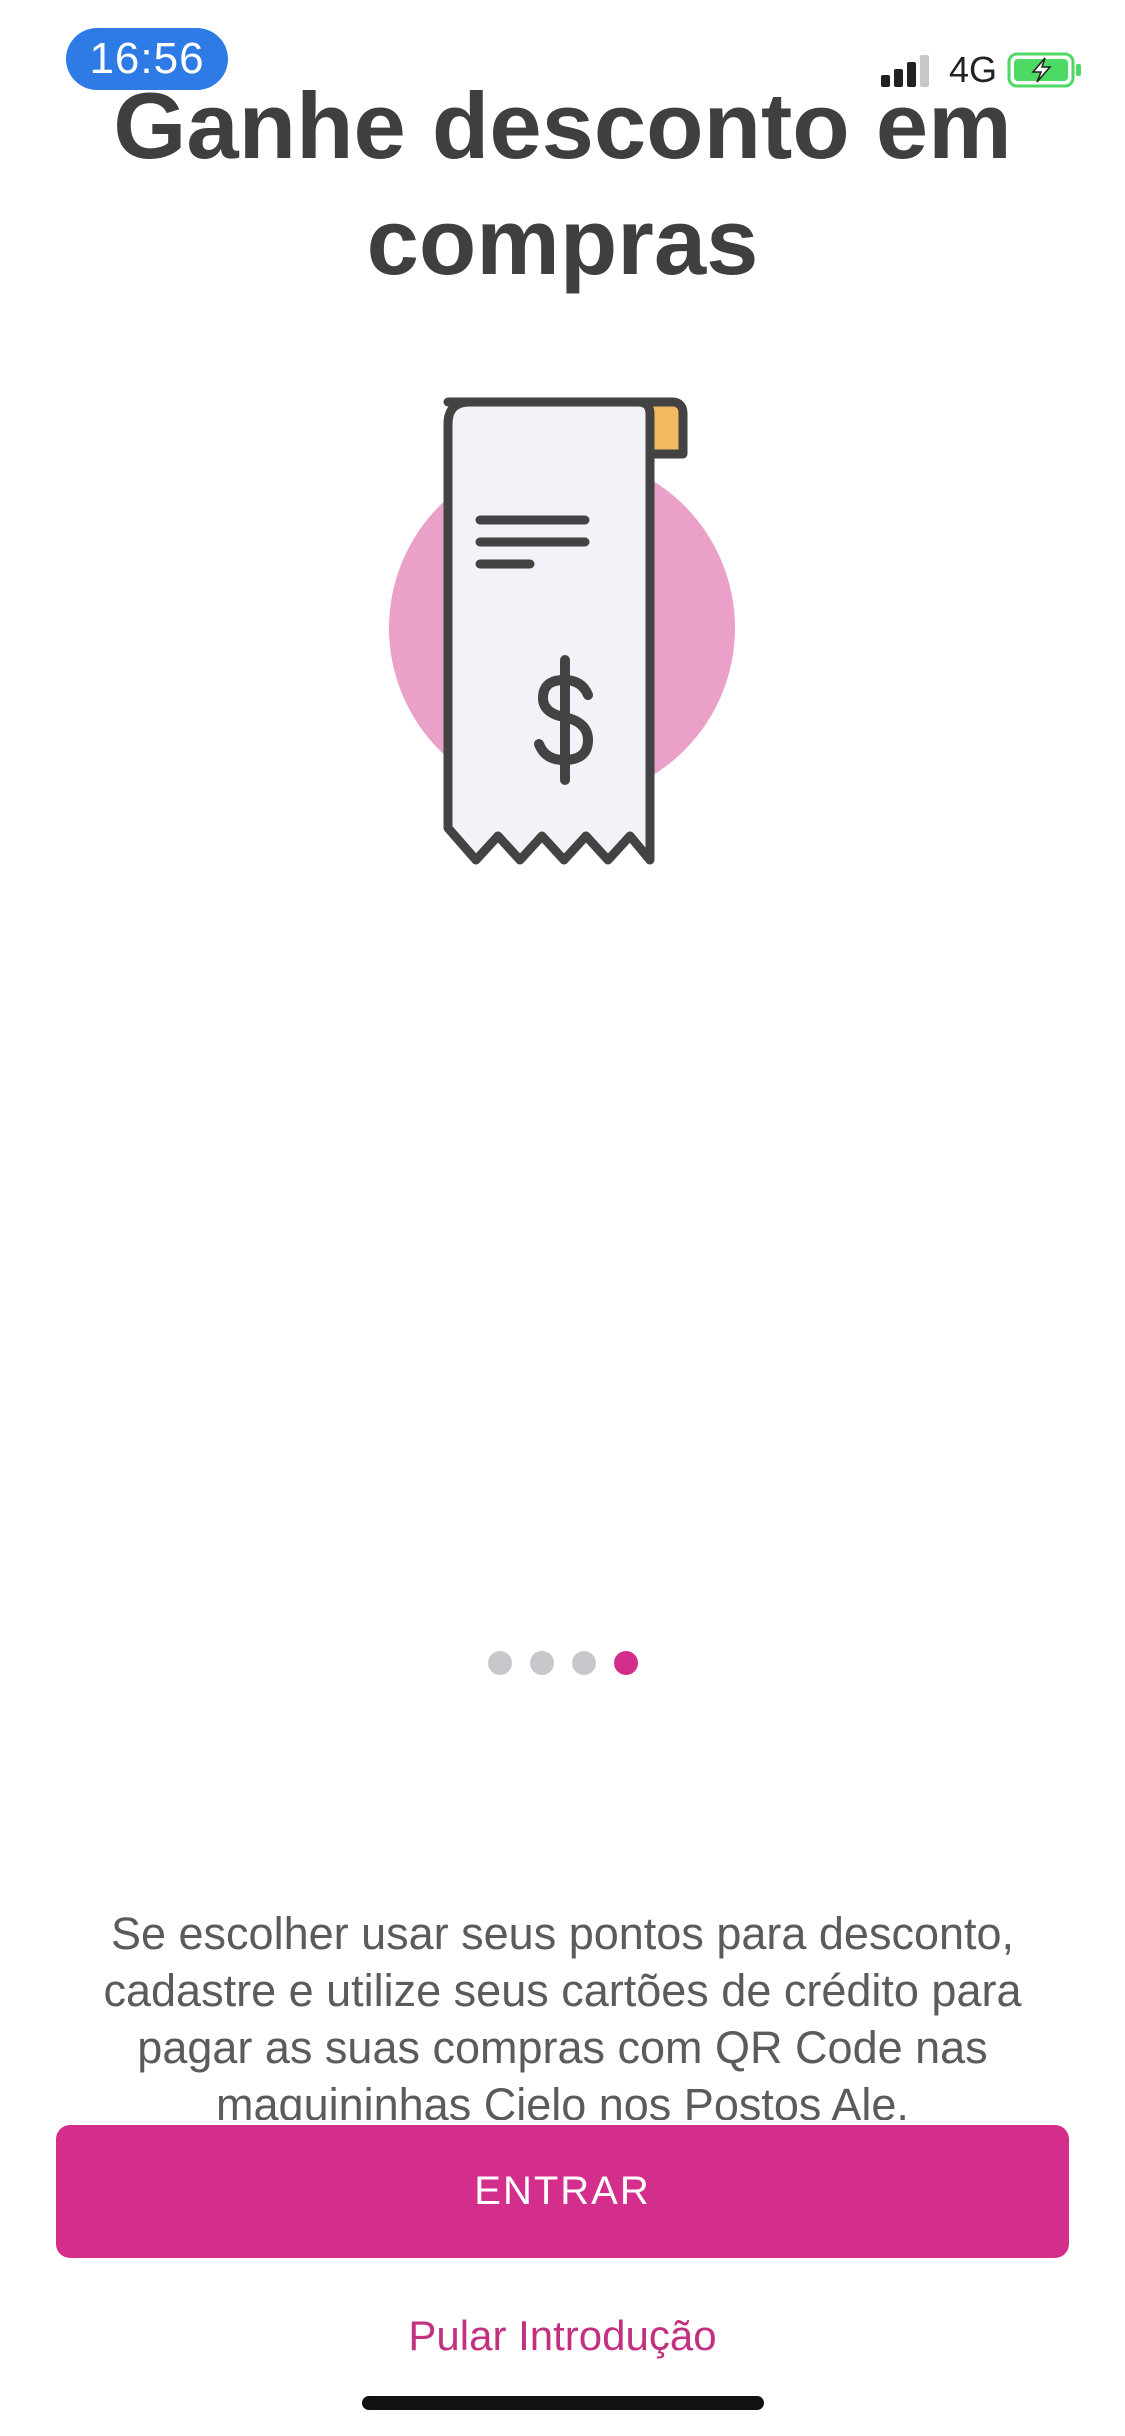 Image resolution: width=1125 pixels, height=2436 pixels. I want to click on page-dot-4-active, so click(625, 1663).